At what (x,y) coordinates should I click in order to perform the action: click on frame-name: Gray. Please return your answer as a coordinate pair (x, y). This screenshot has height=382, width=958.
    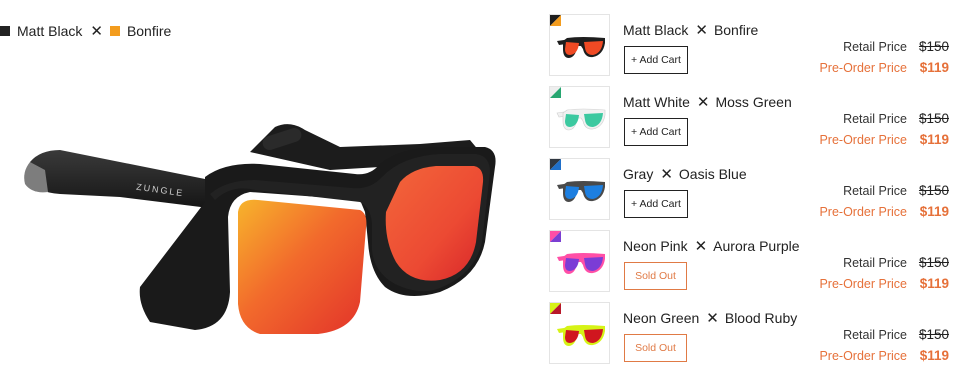
    Looking at the image, I should click on (638, 174).